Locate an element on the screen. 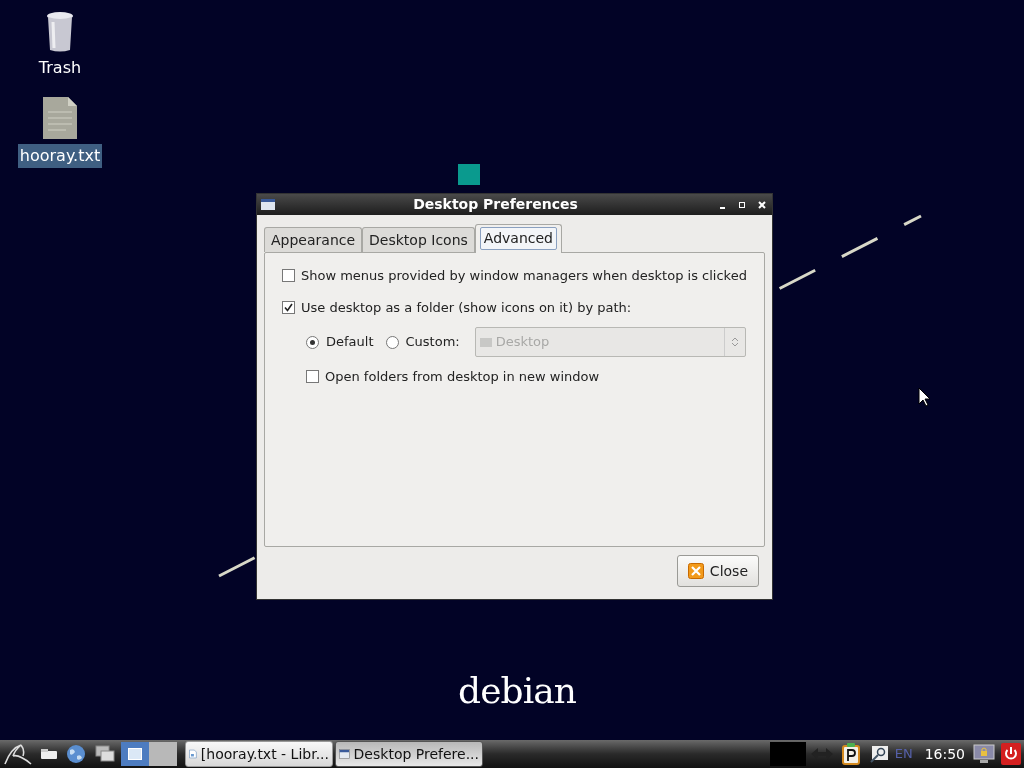 This screenshot has height=768, width=1024. radio-label: Custom: is located at coordinates (432, 342).